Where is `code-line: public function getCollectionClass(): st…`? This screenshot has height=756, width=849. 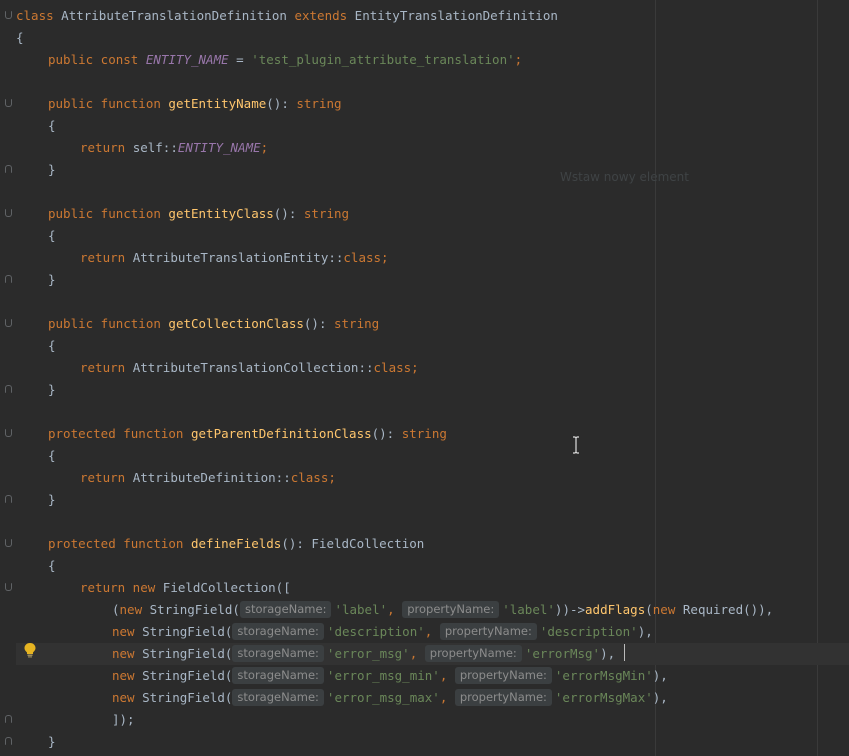 code-line: public function getCollectionClass(): st… is located at coordinates (213, 324).